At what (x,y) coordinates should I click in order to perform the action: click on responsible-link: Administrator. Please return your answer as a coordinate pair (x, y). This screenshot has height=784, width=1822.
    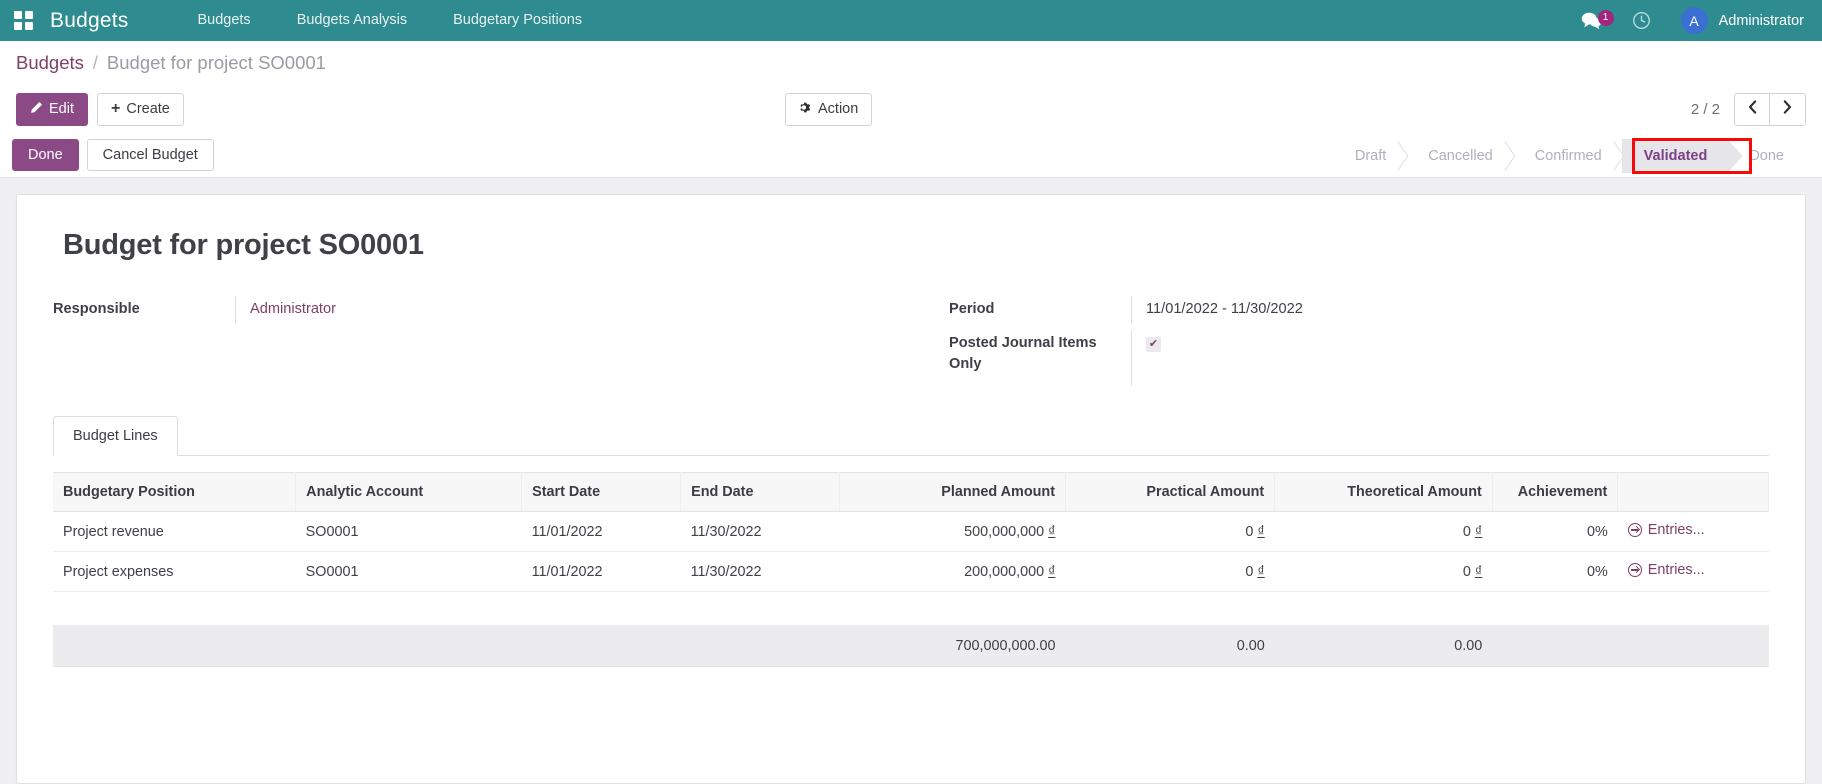
    Looking at the image, I should click on (293, 309).